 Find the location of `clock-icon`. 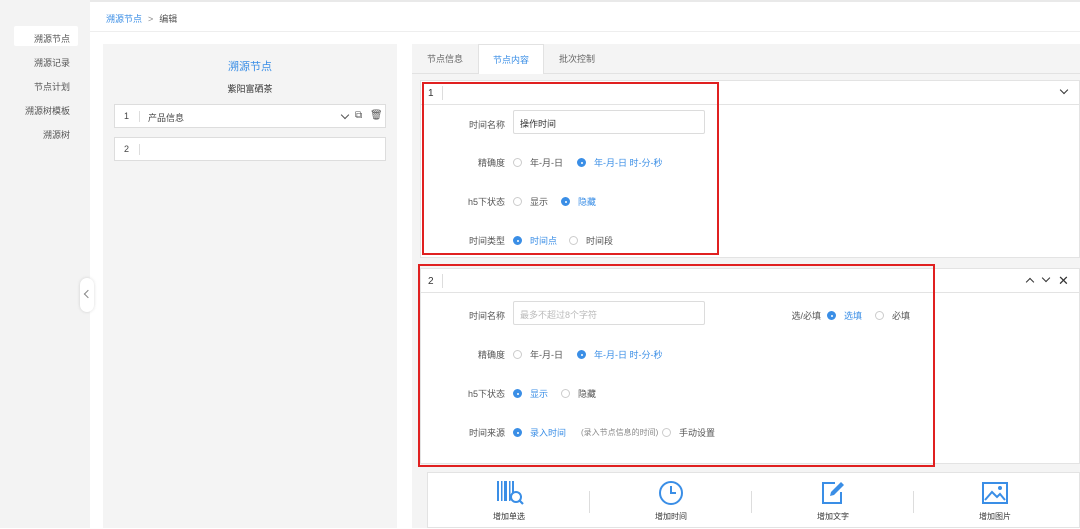

clock-icon is located at coordinates (671, 493).